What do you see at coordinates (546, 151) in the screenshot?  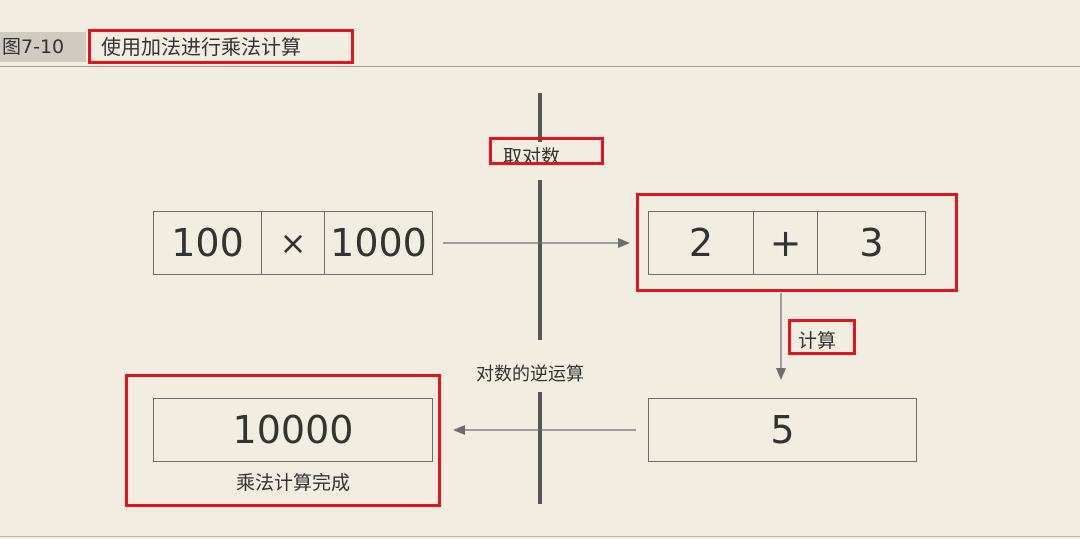 I see `log-label-highlight` at bounding box center [546, 151].